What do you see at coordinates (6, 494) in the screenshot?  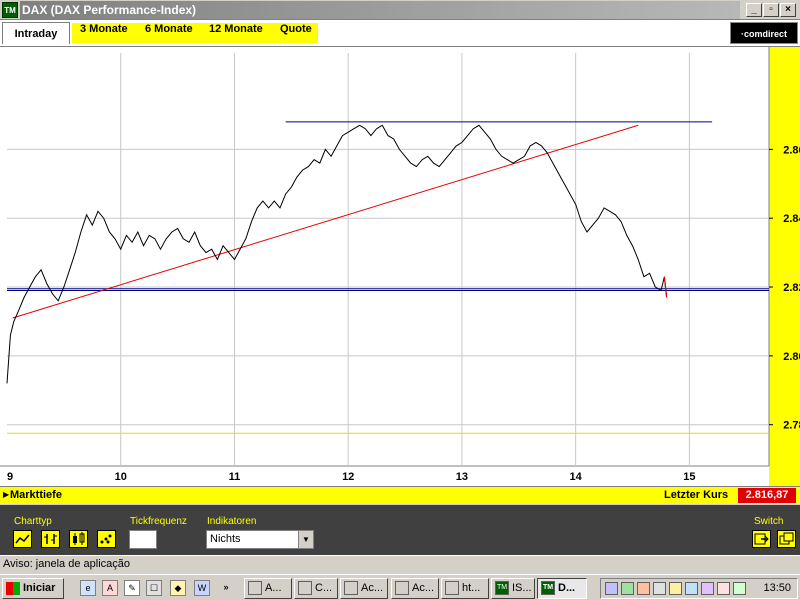 I see `markttiefe-arrow-icon: ▶` at bounding box center [6, 494].